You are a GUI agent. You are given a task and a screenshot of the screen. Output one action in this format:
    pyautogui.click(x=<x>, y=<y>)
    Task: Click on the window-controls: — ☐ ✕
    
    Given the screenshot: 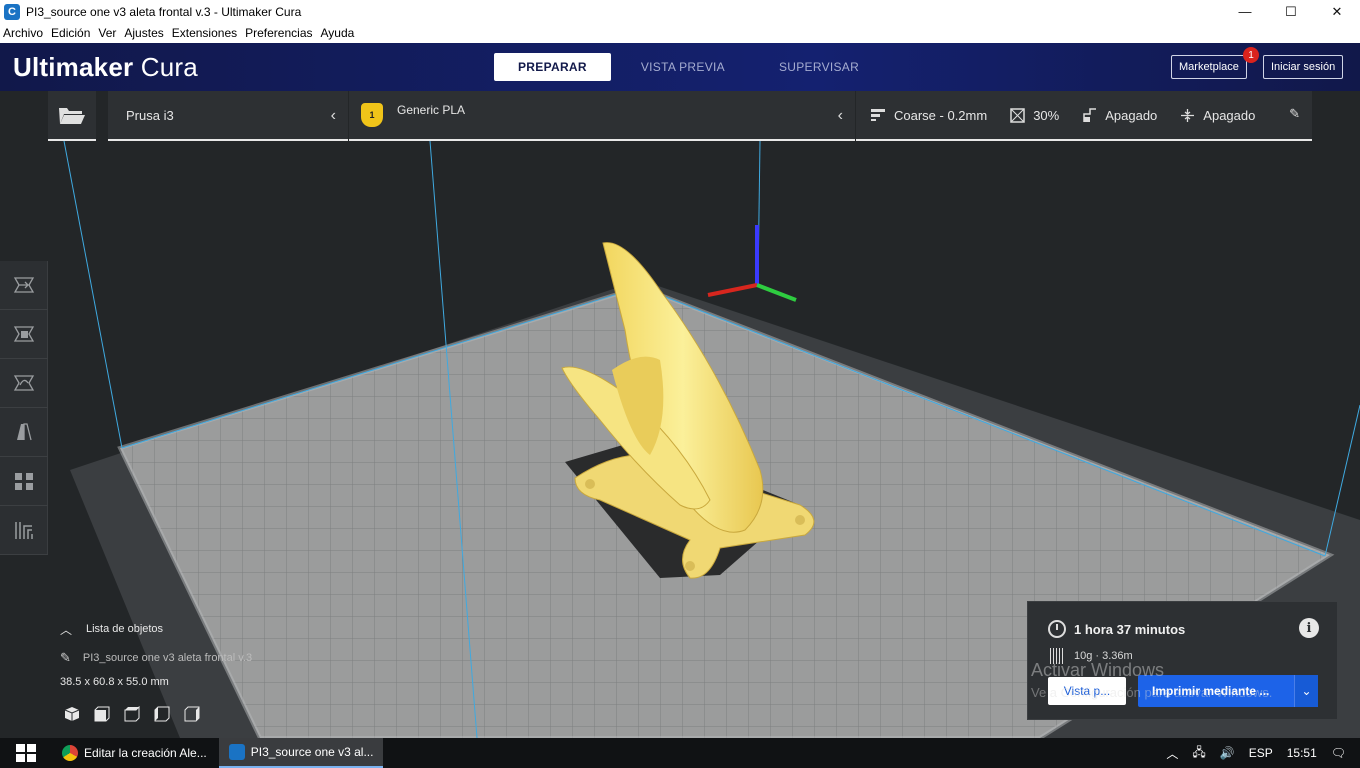 What is the action you would take?
    pyautogui.click(x=1291, y=11)
    